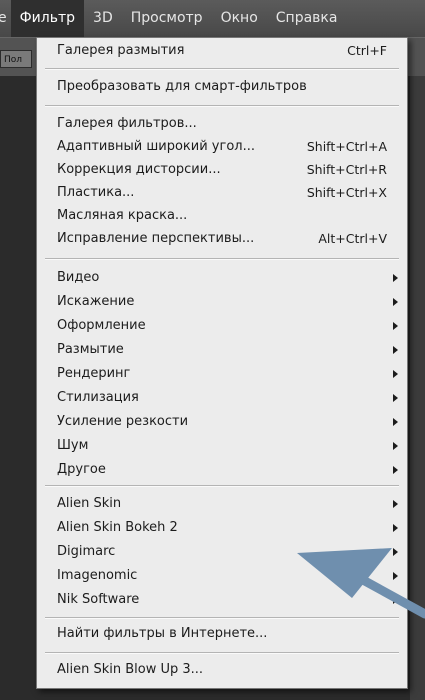  Describe the element at coordinates (98, 599) in the screenshot. I see `menu-item-label: Nik Software` at that location.